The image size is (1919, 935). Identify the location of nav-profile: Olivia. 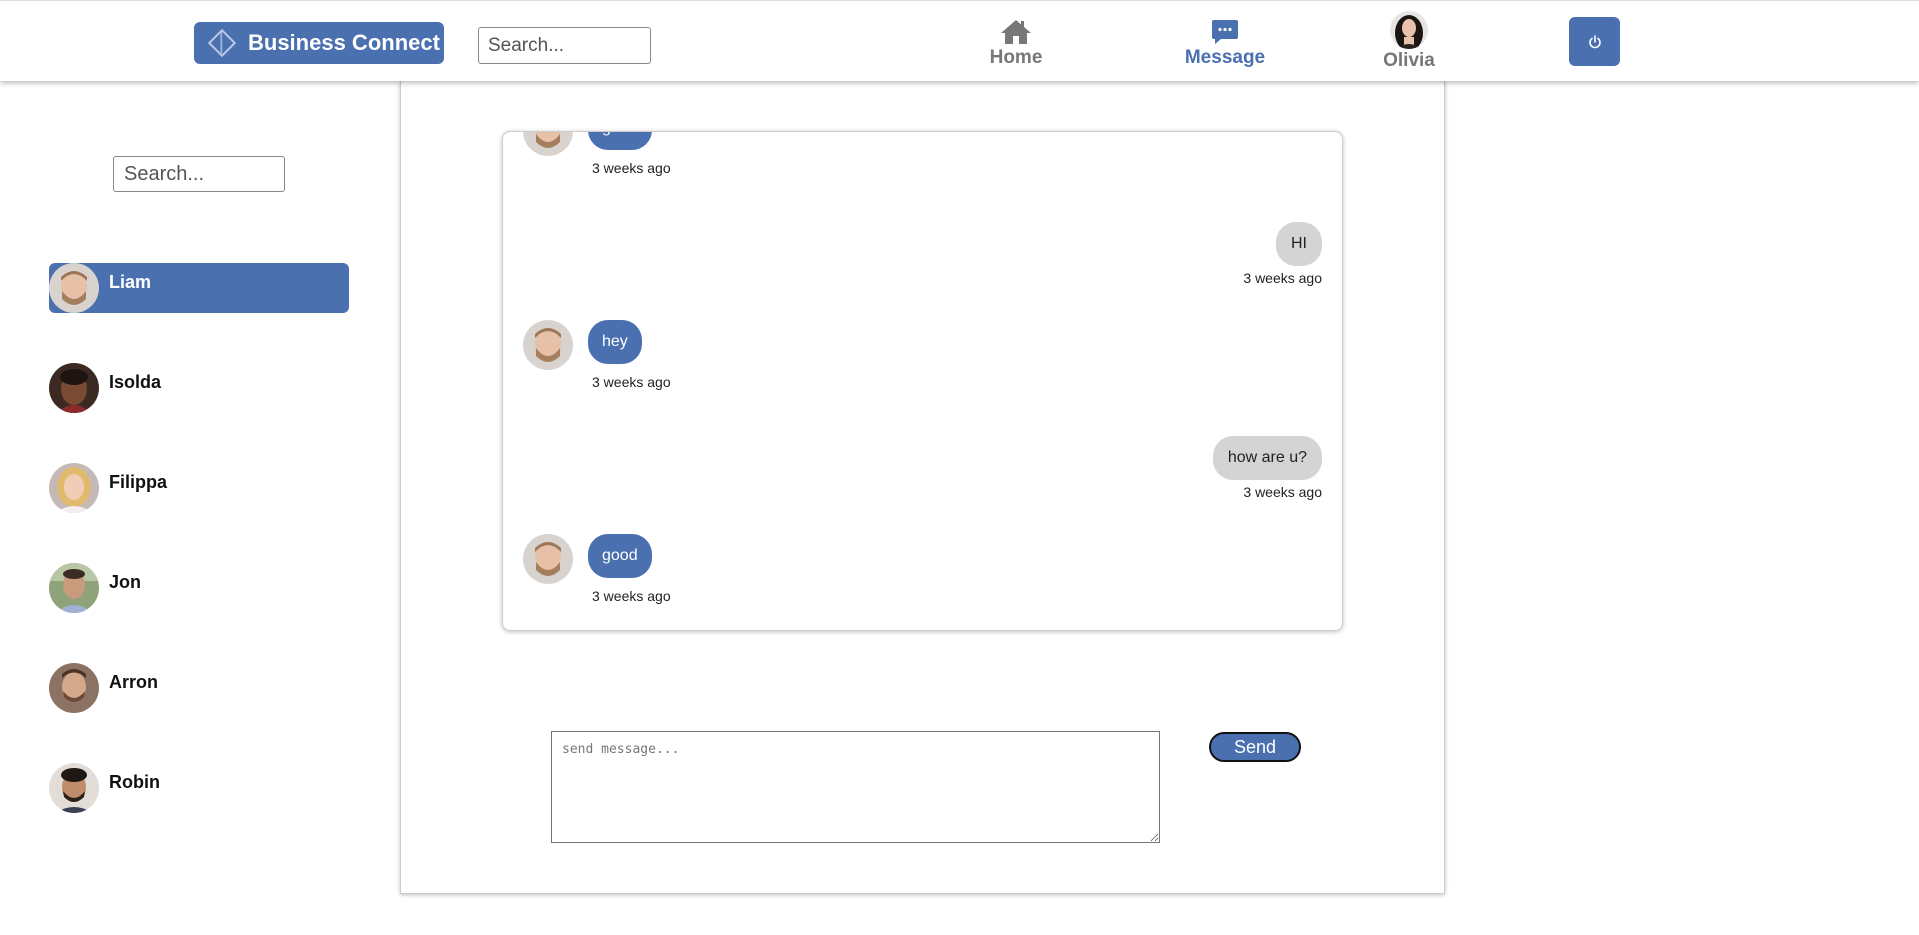
(1409, 41).